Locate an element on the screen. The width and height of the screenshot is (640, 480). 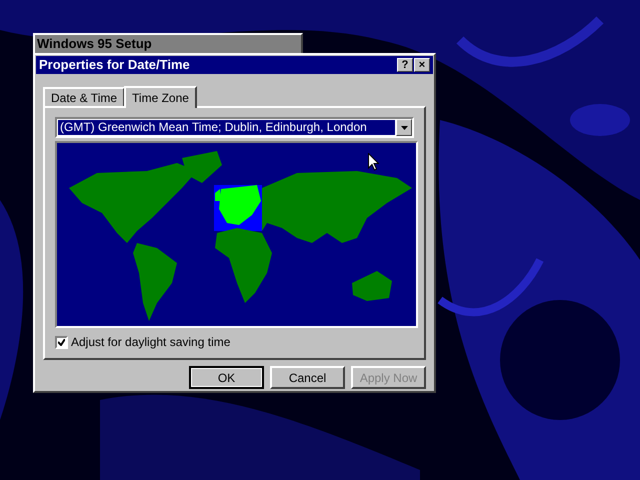
check-icon is located at coordinates (61, 342).